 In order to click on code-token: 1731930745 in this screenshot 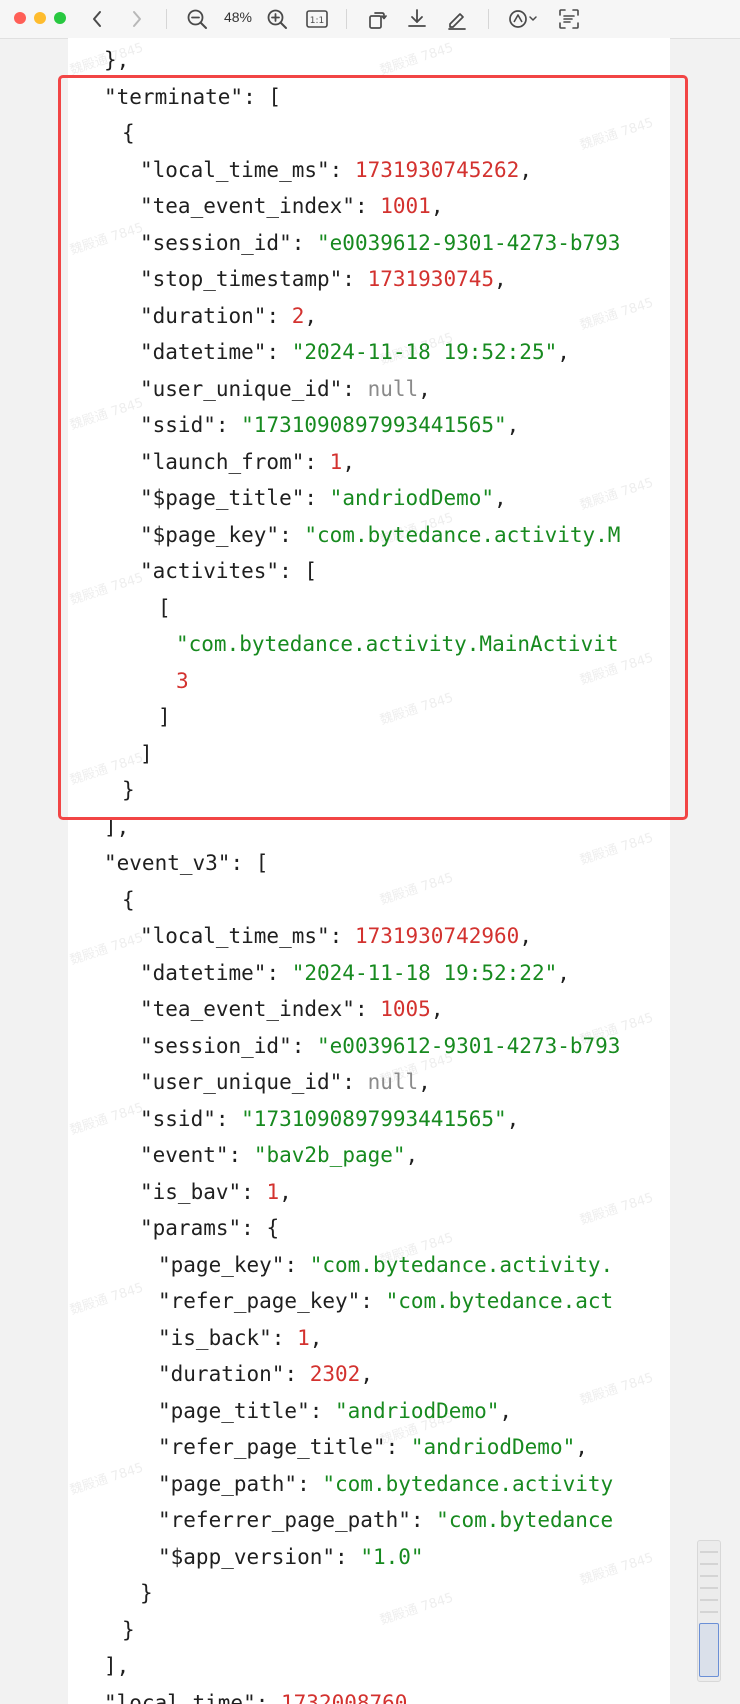, I will do `click(431, 279)`.